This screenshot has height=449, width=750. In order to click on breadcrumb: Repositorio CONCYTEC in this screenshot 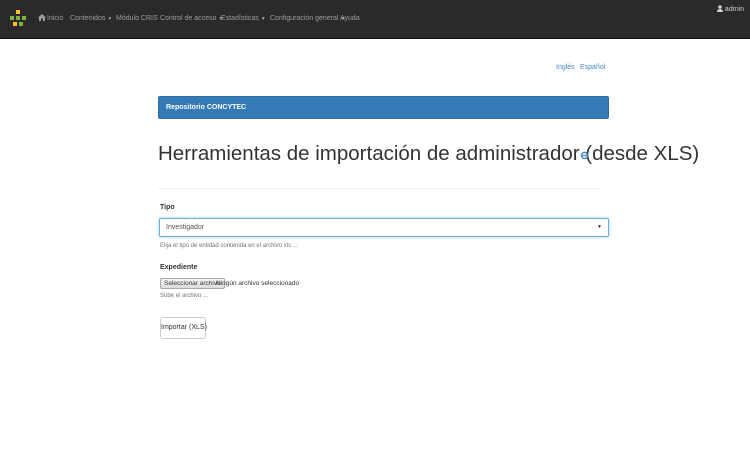, I will do `click(383, 107)`.